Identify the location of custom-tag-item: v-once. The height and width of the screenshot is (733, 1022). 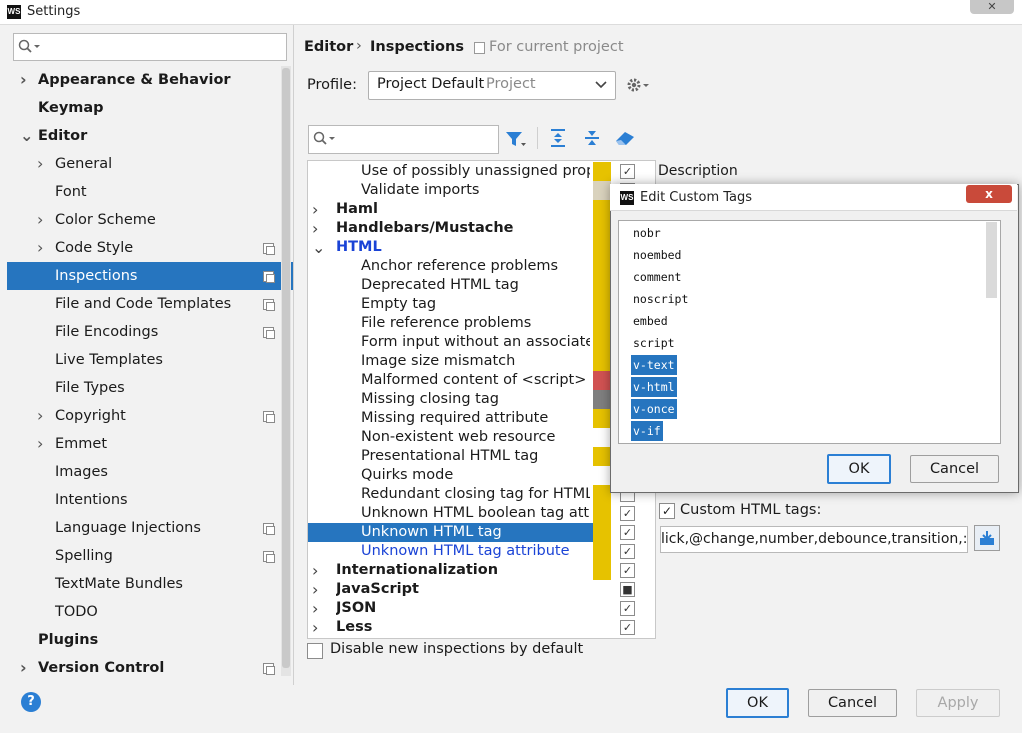
(654, 409).